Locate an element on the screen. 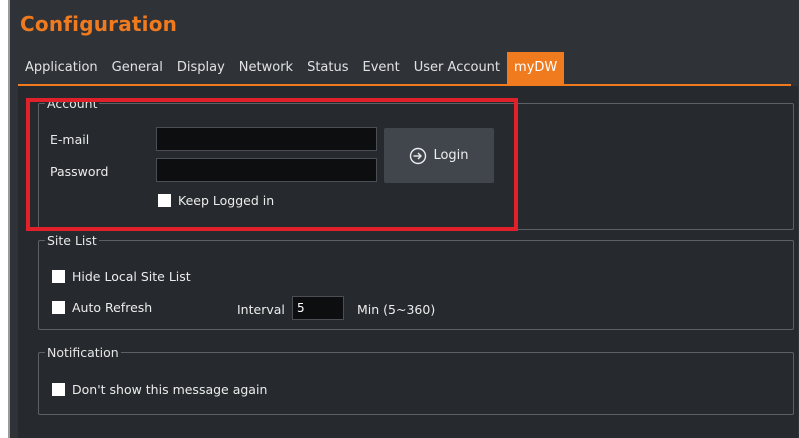 Image resolution: width=799 pixels, height=438 pixels. tab-user-account: User Account is located at coordinates (457, 68).